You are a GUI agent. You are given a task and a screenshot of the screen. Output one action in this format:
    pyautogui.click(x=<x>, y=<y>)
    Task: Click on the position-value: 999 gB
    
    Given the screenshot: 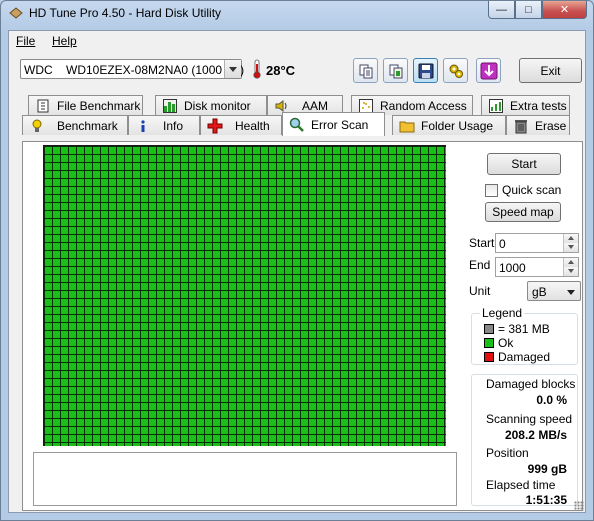 What is the action you would take?
    pyautogui.click(x=547, y=469)
    